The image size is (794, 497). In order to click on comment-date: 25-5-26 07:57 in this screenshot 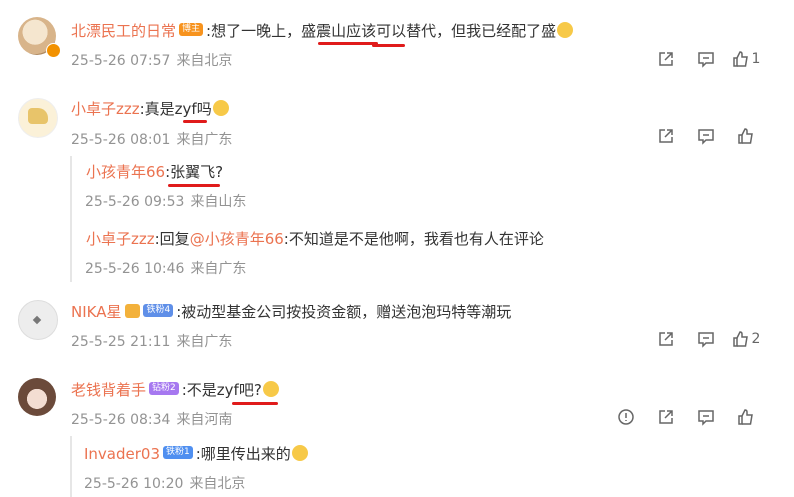, I will do `click(121, 61)`.